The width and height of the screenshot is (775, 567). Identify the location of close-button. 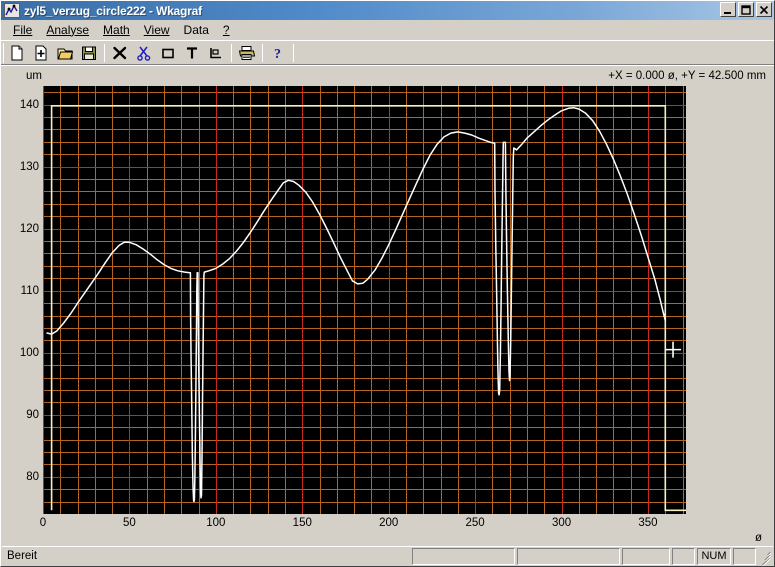
(764, 9).